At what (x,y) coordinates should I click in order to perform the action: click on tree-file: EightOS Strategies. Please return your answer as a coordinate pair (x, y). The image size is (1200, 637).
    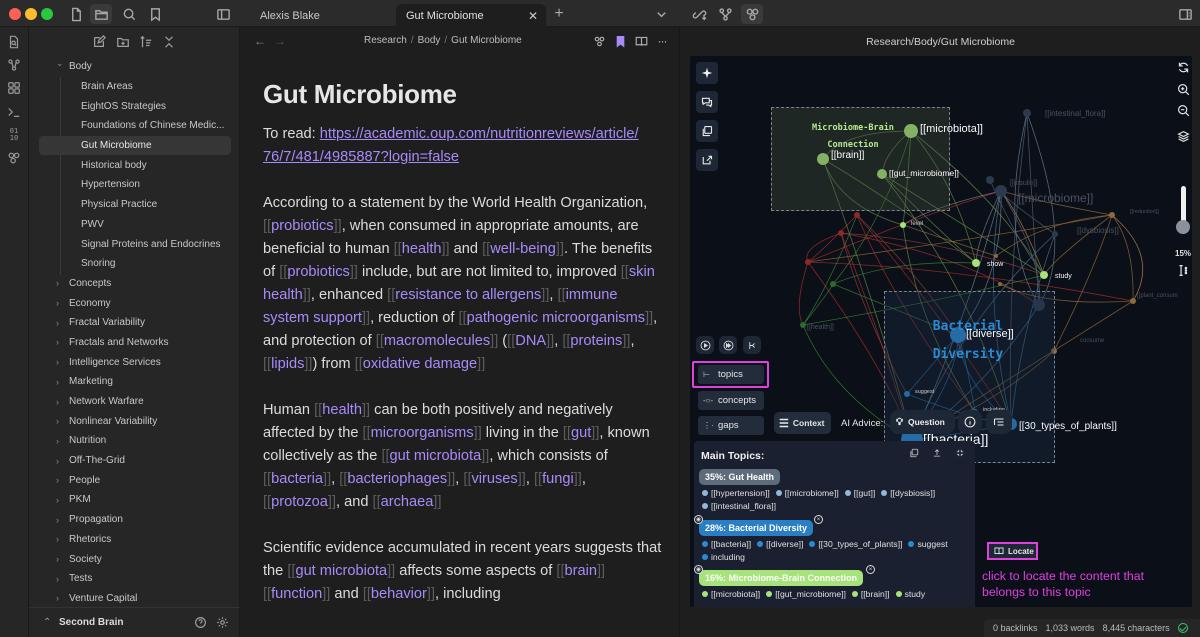
    Looking at the image, I should click on (134, 106).